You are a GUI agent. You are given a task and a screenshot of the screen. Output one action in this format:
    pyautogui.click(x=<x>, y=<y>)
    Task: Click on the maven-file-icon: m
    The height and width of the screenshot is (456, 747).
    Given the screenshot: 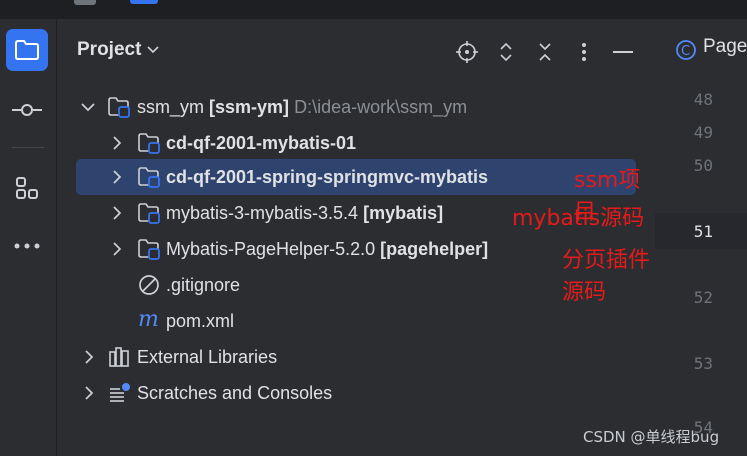 What is the action you would take?
    pyautogui.click(x=149, y=319)
    